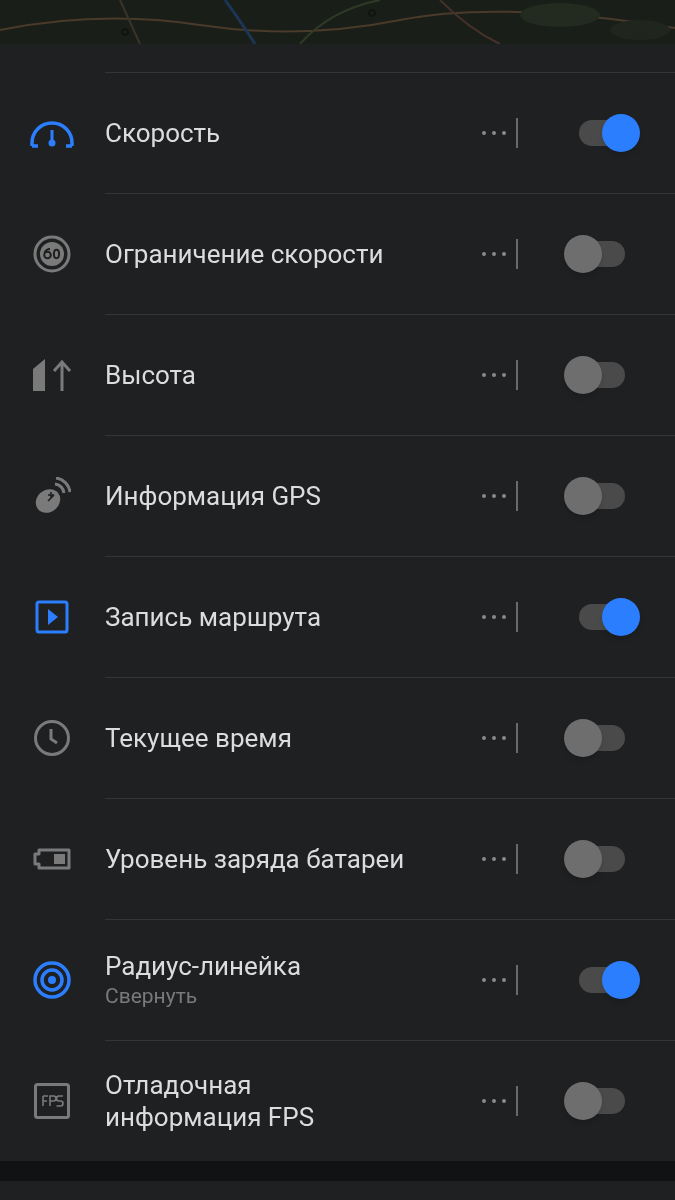  I want to click on widget-label: Информация GPS, so click(213, 496).